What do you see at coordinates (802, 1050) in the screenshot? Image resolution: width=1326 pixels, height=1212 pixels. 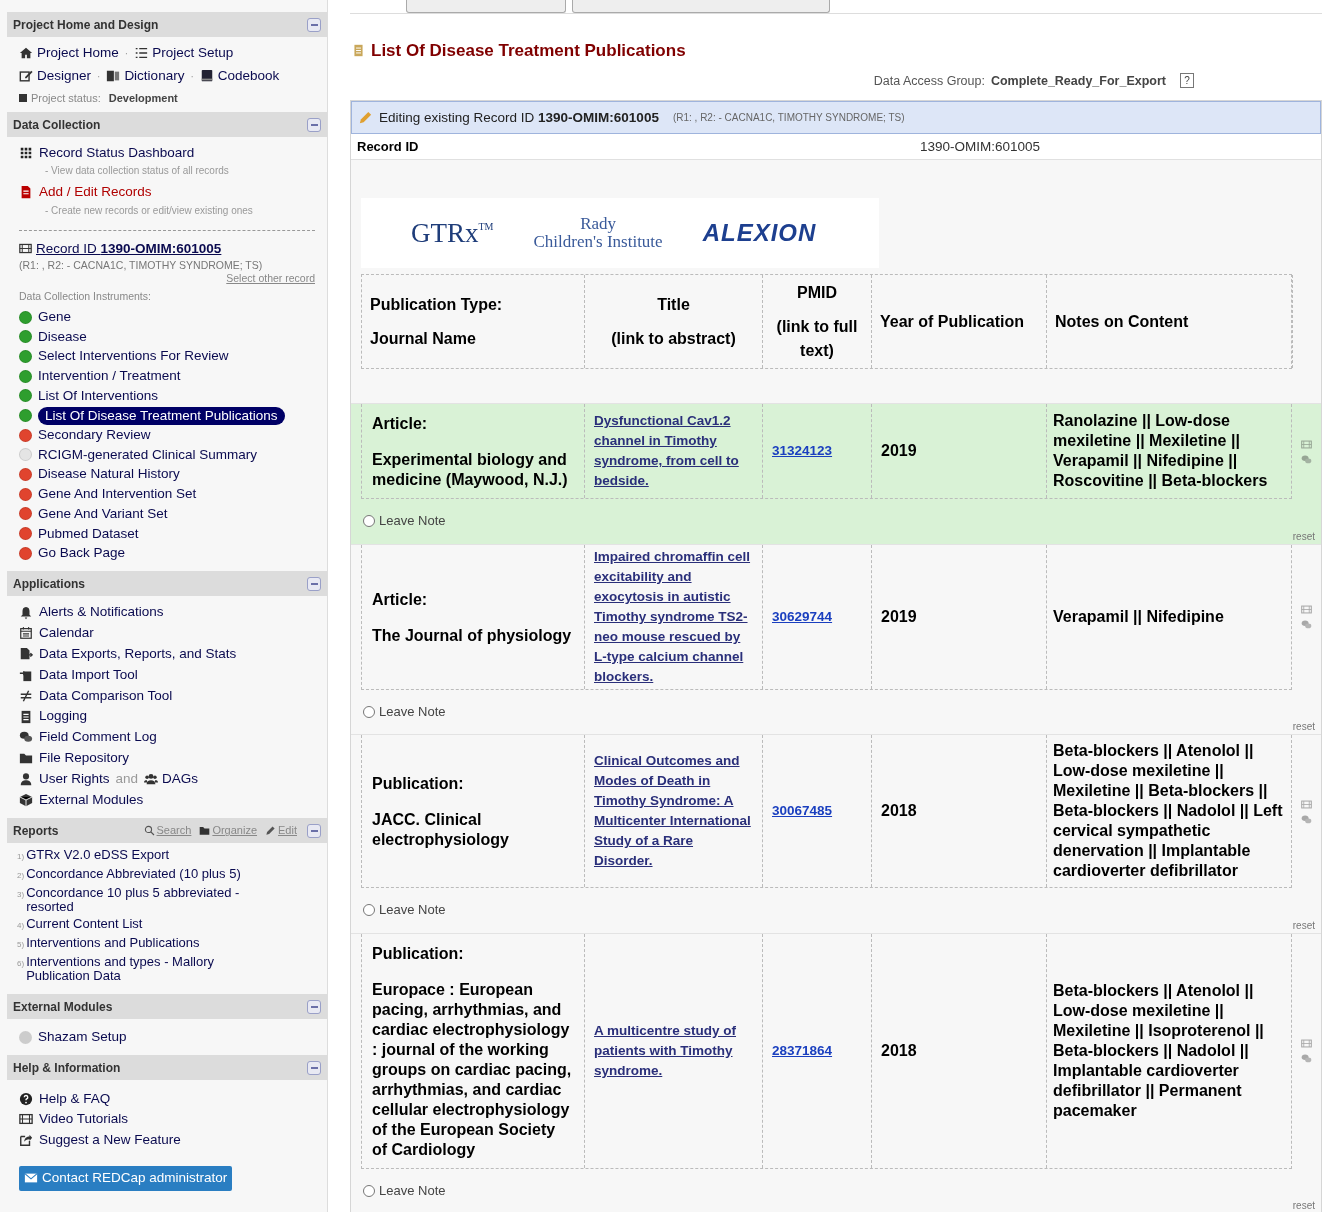 I see `pmid-link: 28371864` at bounding box center [802, 1050].